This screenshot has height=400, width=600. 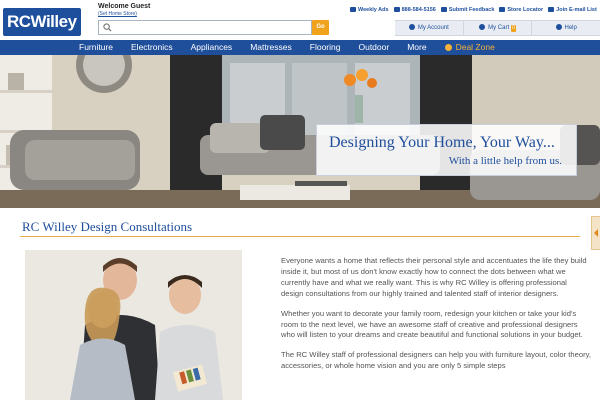 I want to click on megaphone-icon, so click(x=353, y=9).